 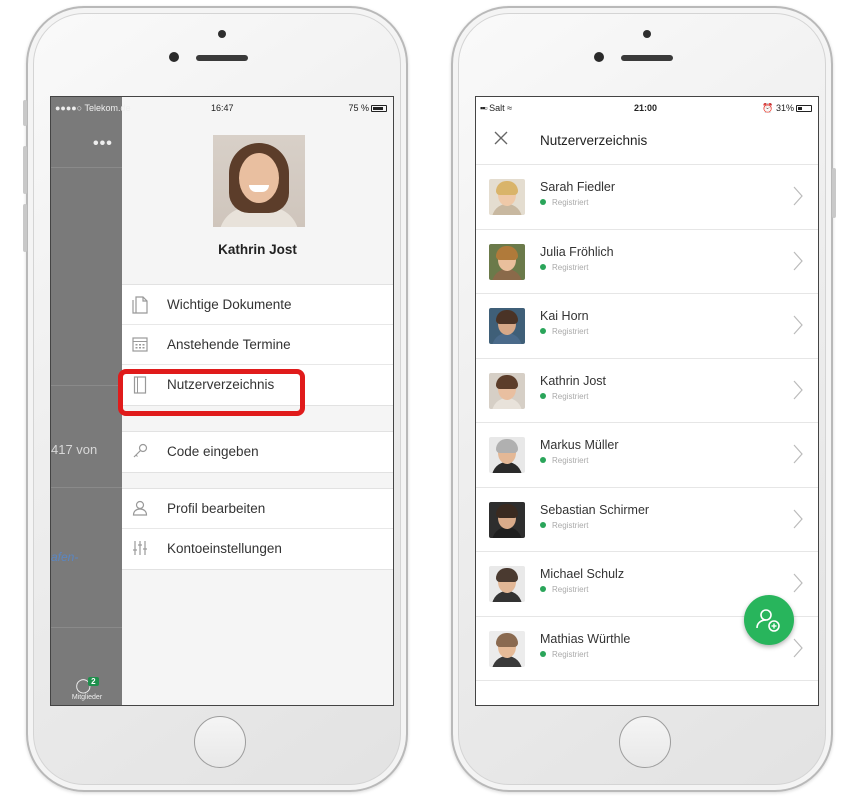 I want to click on volume-down-button, so click(x=25, y=228).